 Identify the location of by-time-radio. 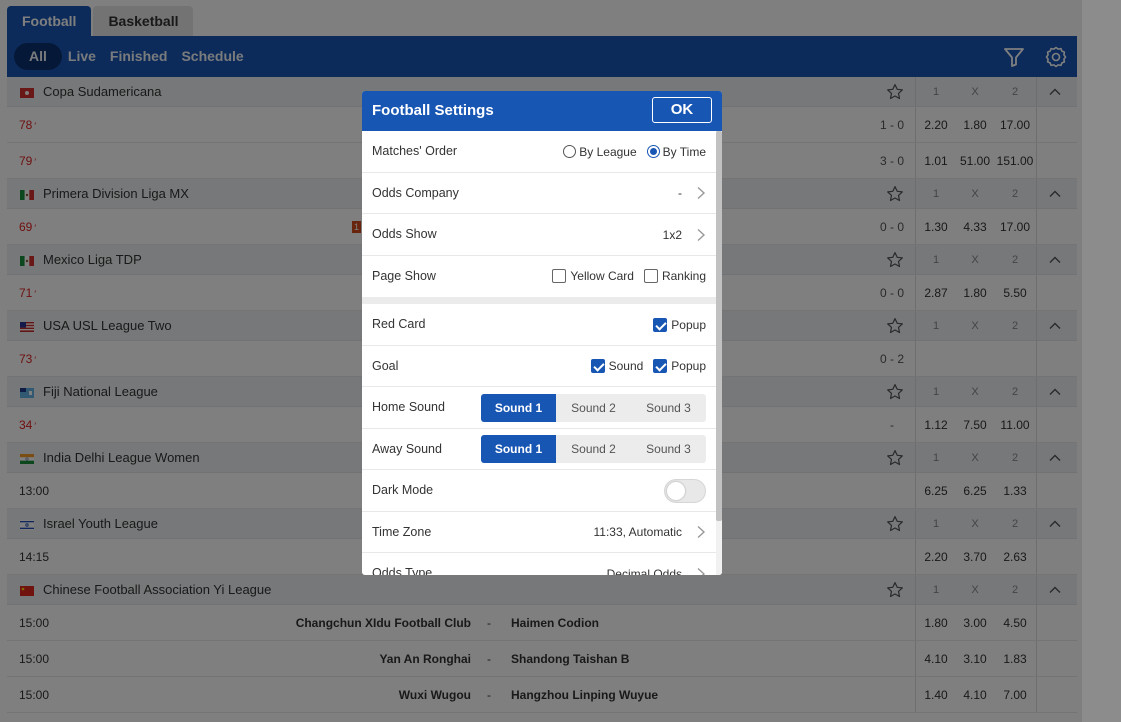
(653, 151).